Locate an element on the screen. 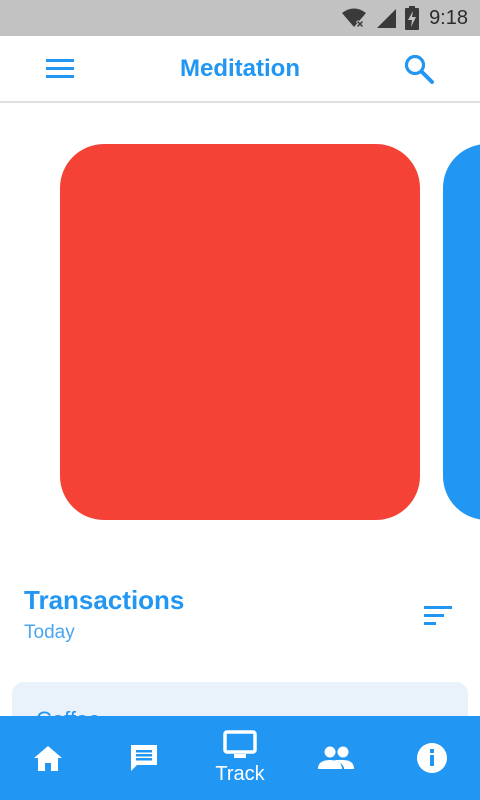 Image resolution: width=480 pixels, height=800 pixels. section-subtitle: Today is located at coordinates (49, 632).